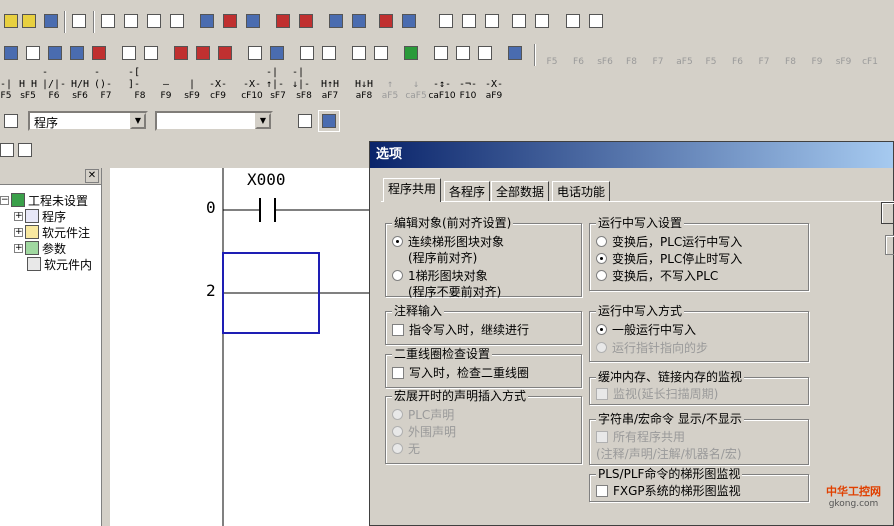 The width and height of the screenshot is (894, 526). I want to click on tab-phone-function: 电话功能, so click(581, 191).